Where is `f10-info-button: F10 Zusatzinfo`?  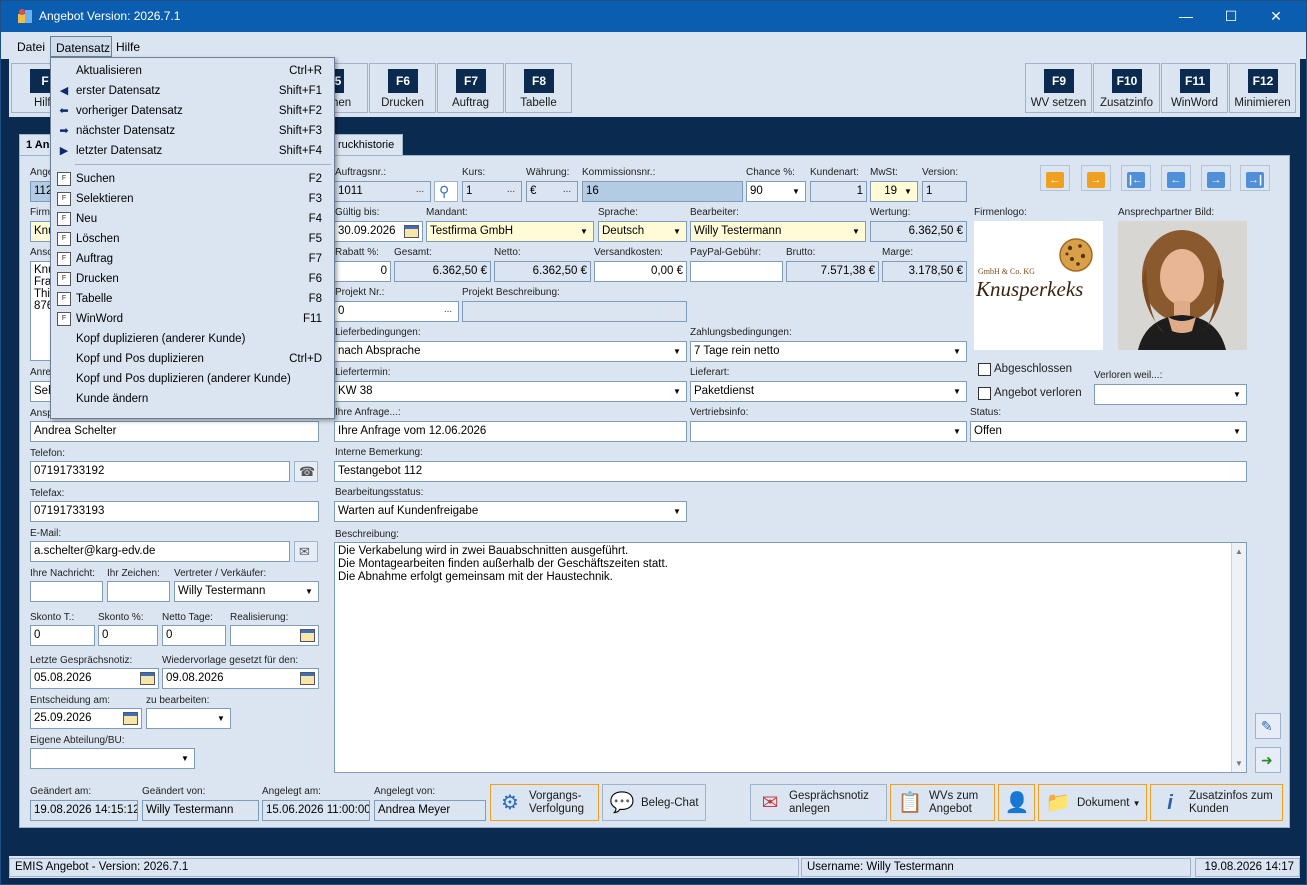
f10-info-button: F10 Zusatzinfo is located at coordinates (1126, 88).